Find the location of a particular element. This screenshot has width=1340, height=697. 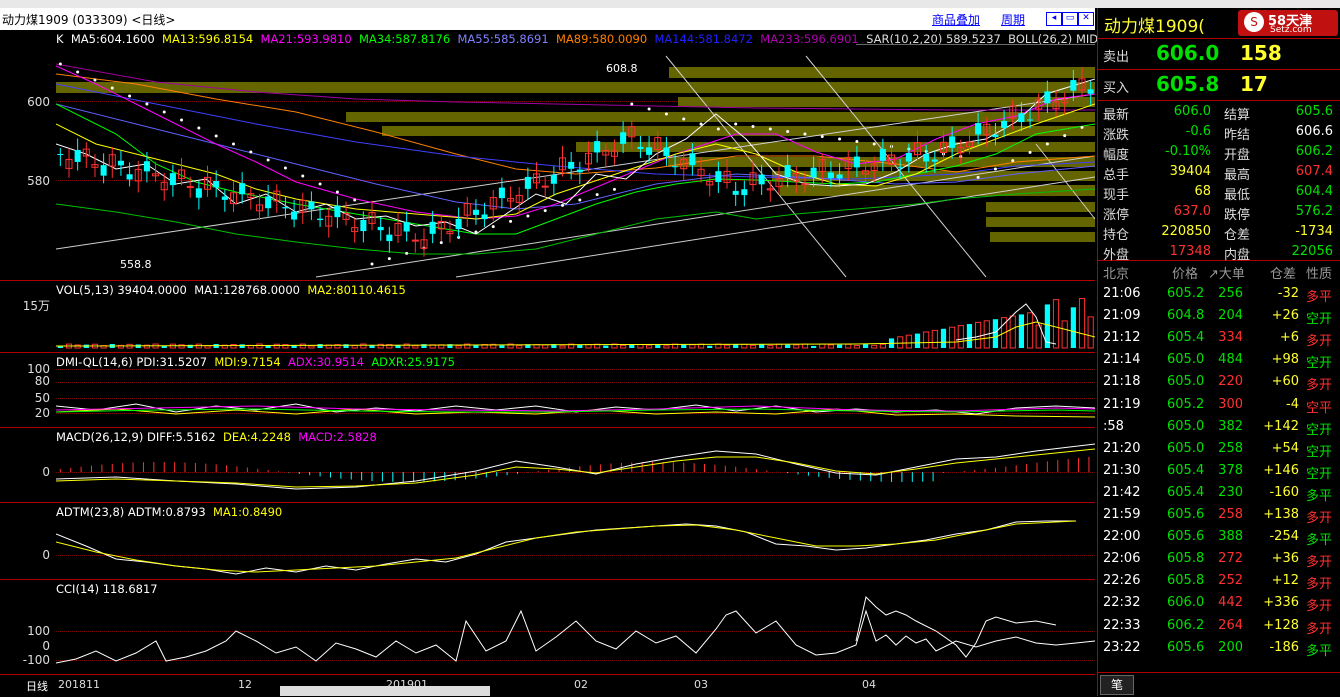

stat-value: 220850 is located at coordinates (1186, 231).